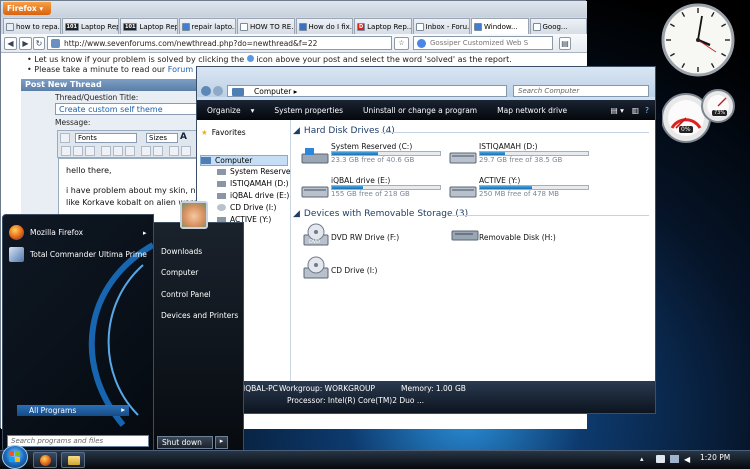 The height and width of the screenshot is (469, 750). What do you see at coordinates (199, 315) in the screenshot?
I see `start-item-devices-printers: Devices and Printers` at bounding box center [199, 315].